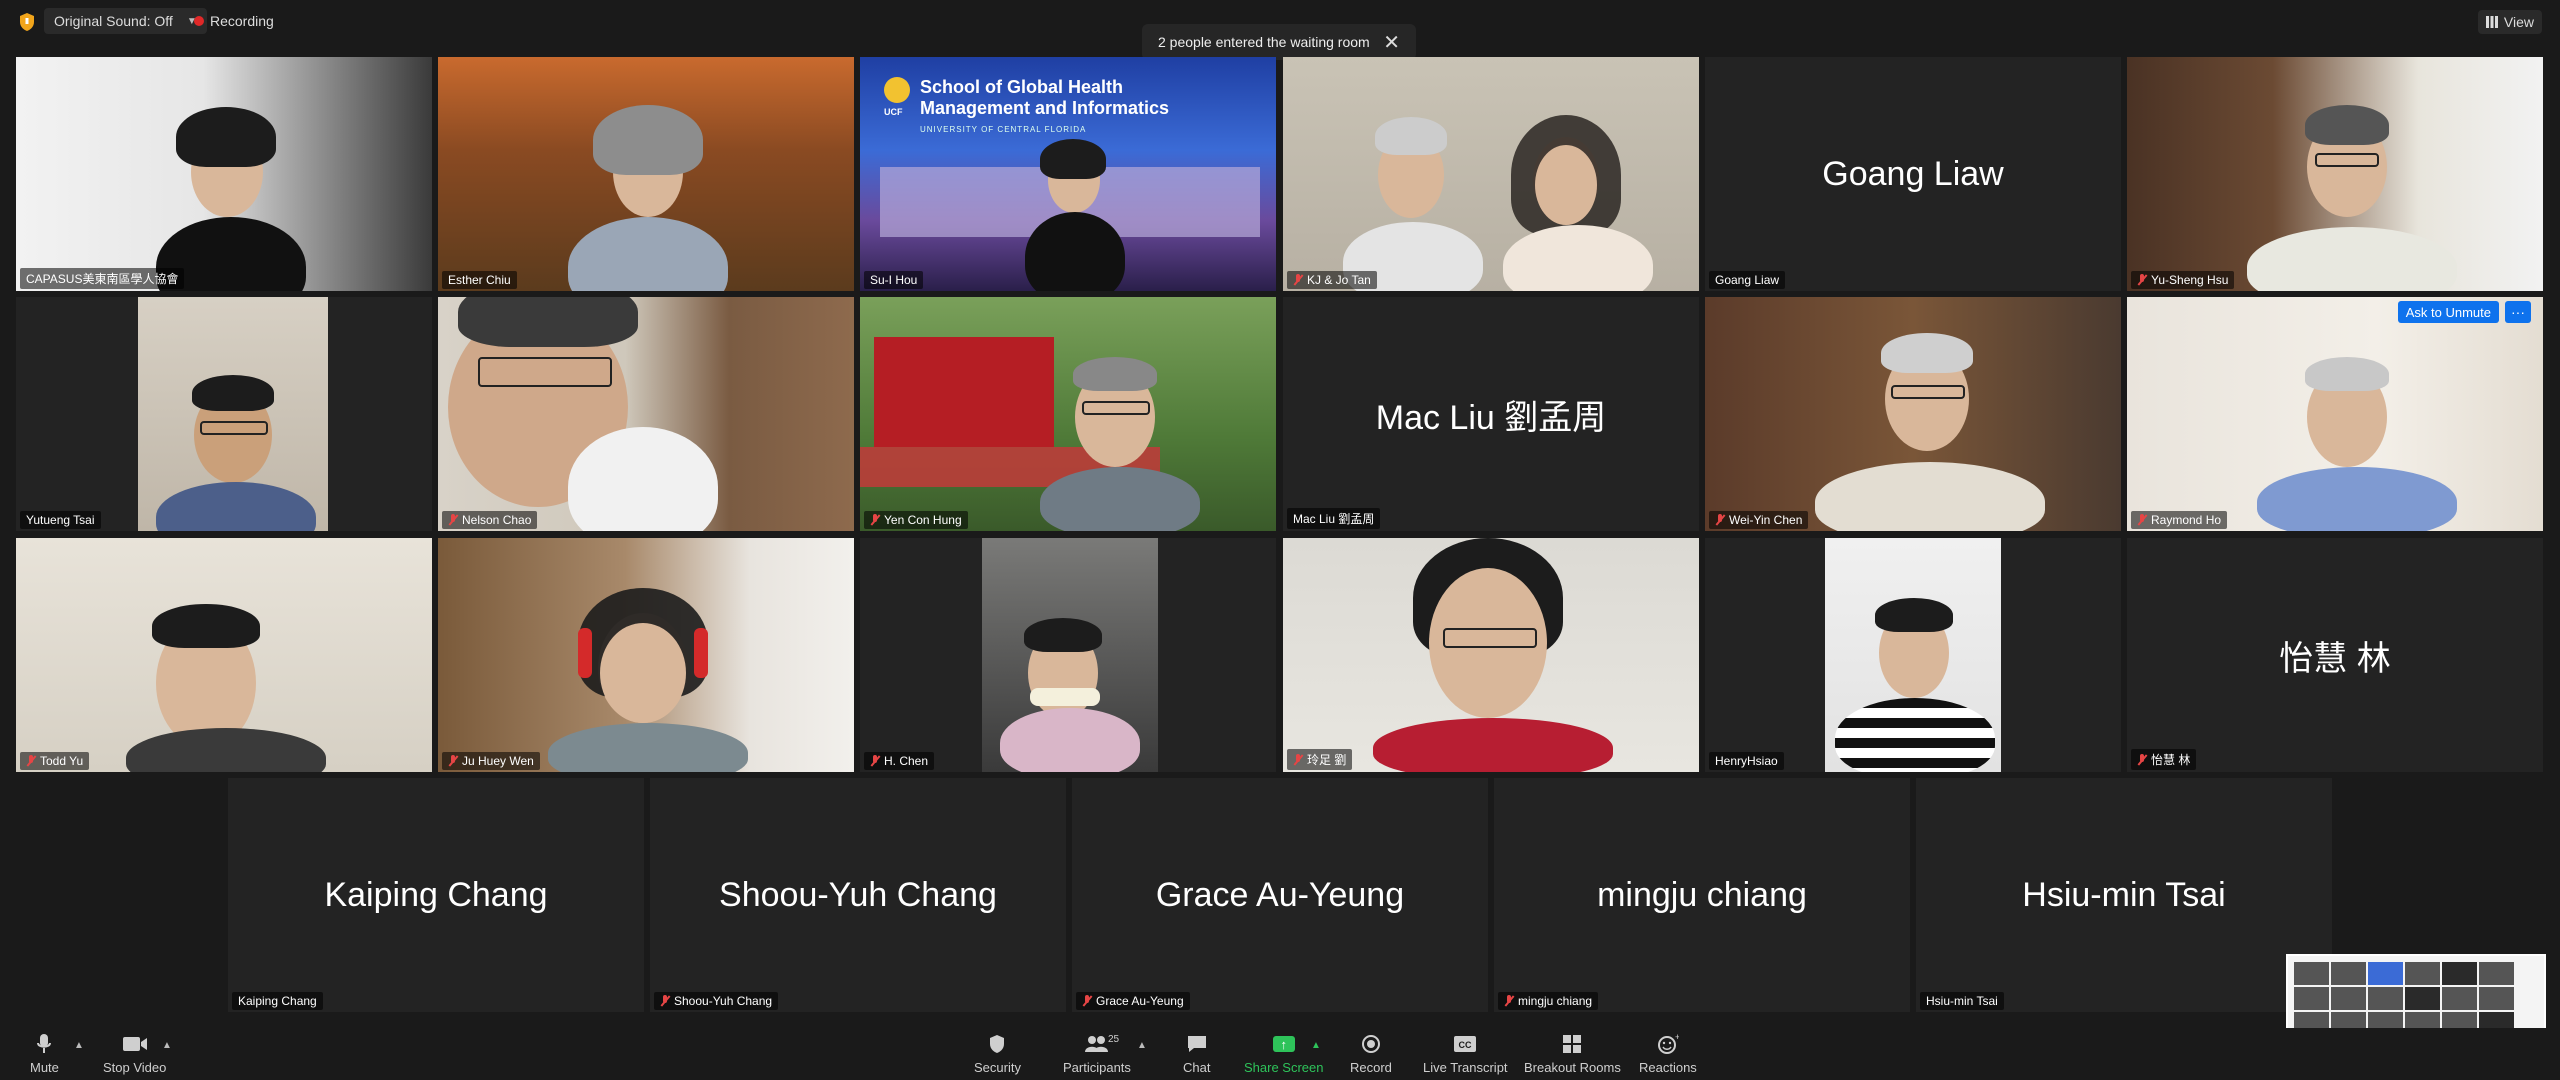  I want to click on video-tile: Yutueng Tsai, so click(224, 414).